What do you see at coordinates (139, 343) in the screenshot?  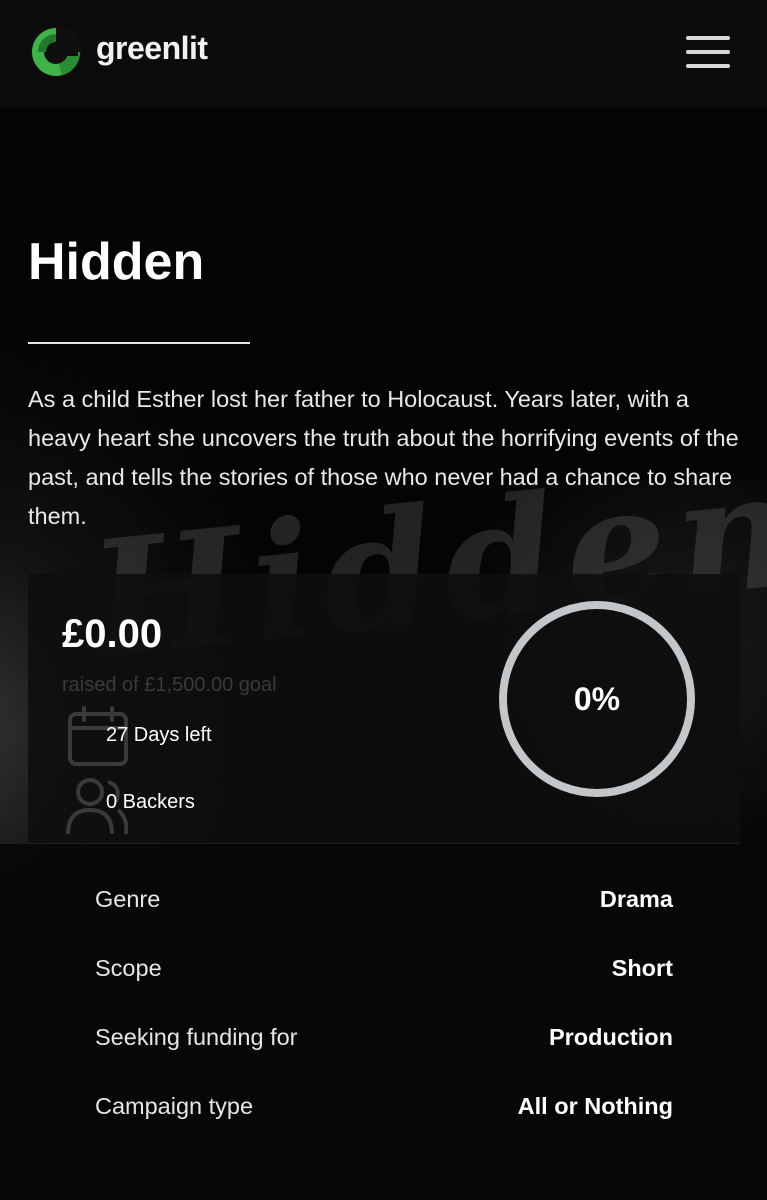 I see `title-divider` at bounding box center [139, 343].